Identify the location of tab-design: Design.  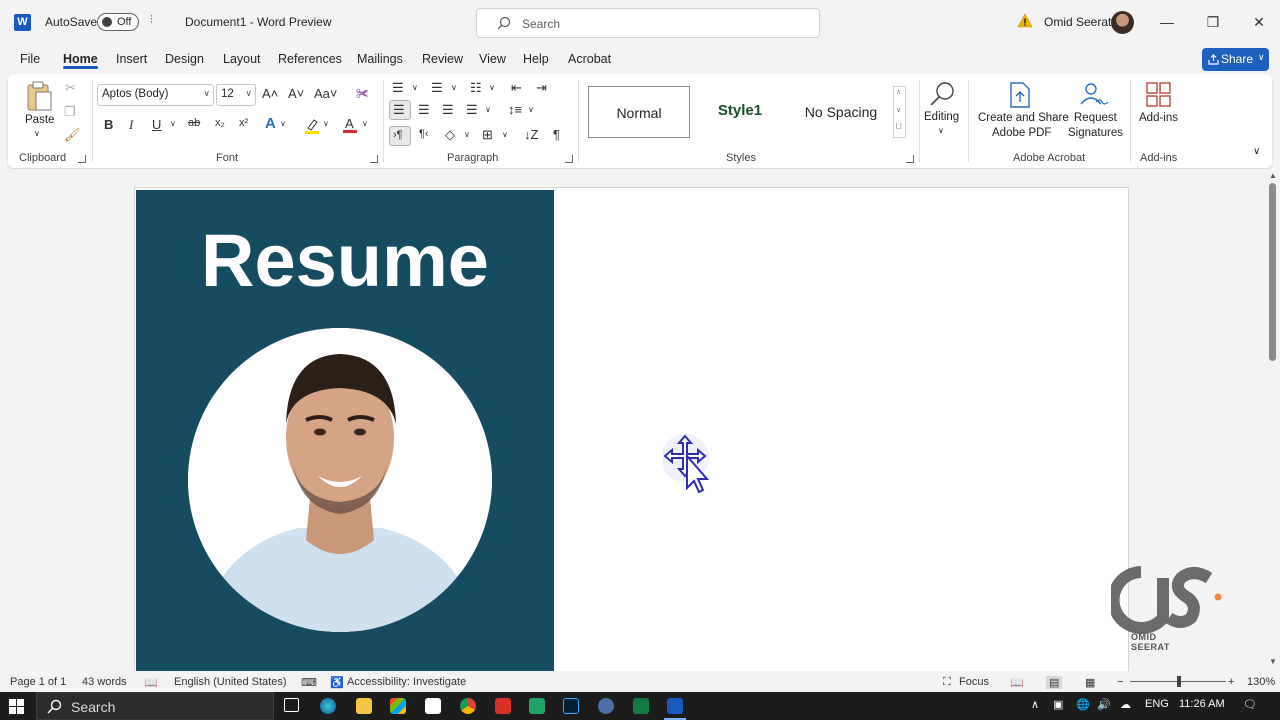
(184, 59).